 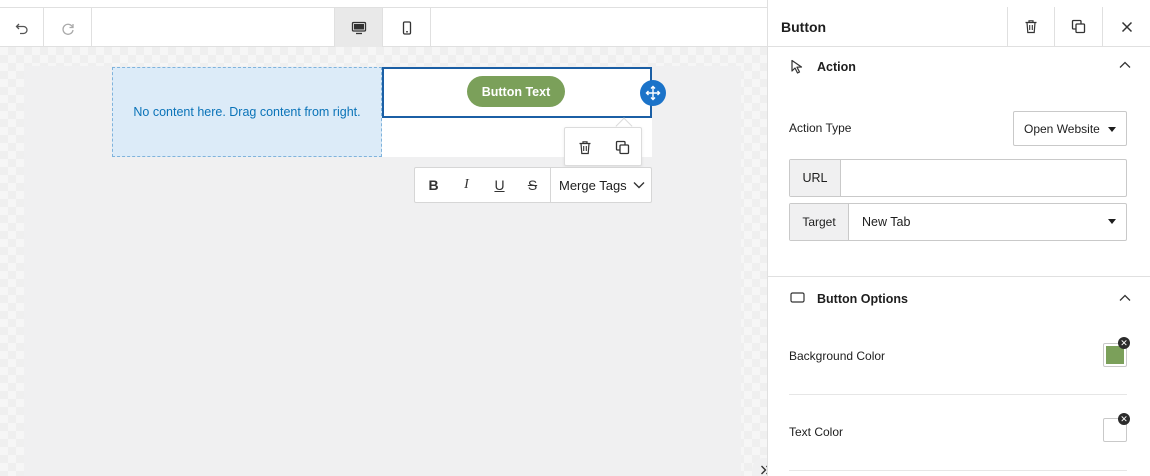 What do you see at coordinates (797, 66) in the screenshot?
I see `cursor-icon` at bounding box center [797, 66].